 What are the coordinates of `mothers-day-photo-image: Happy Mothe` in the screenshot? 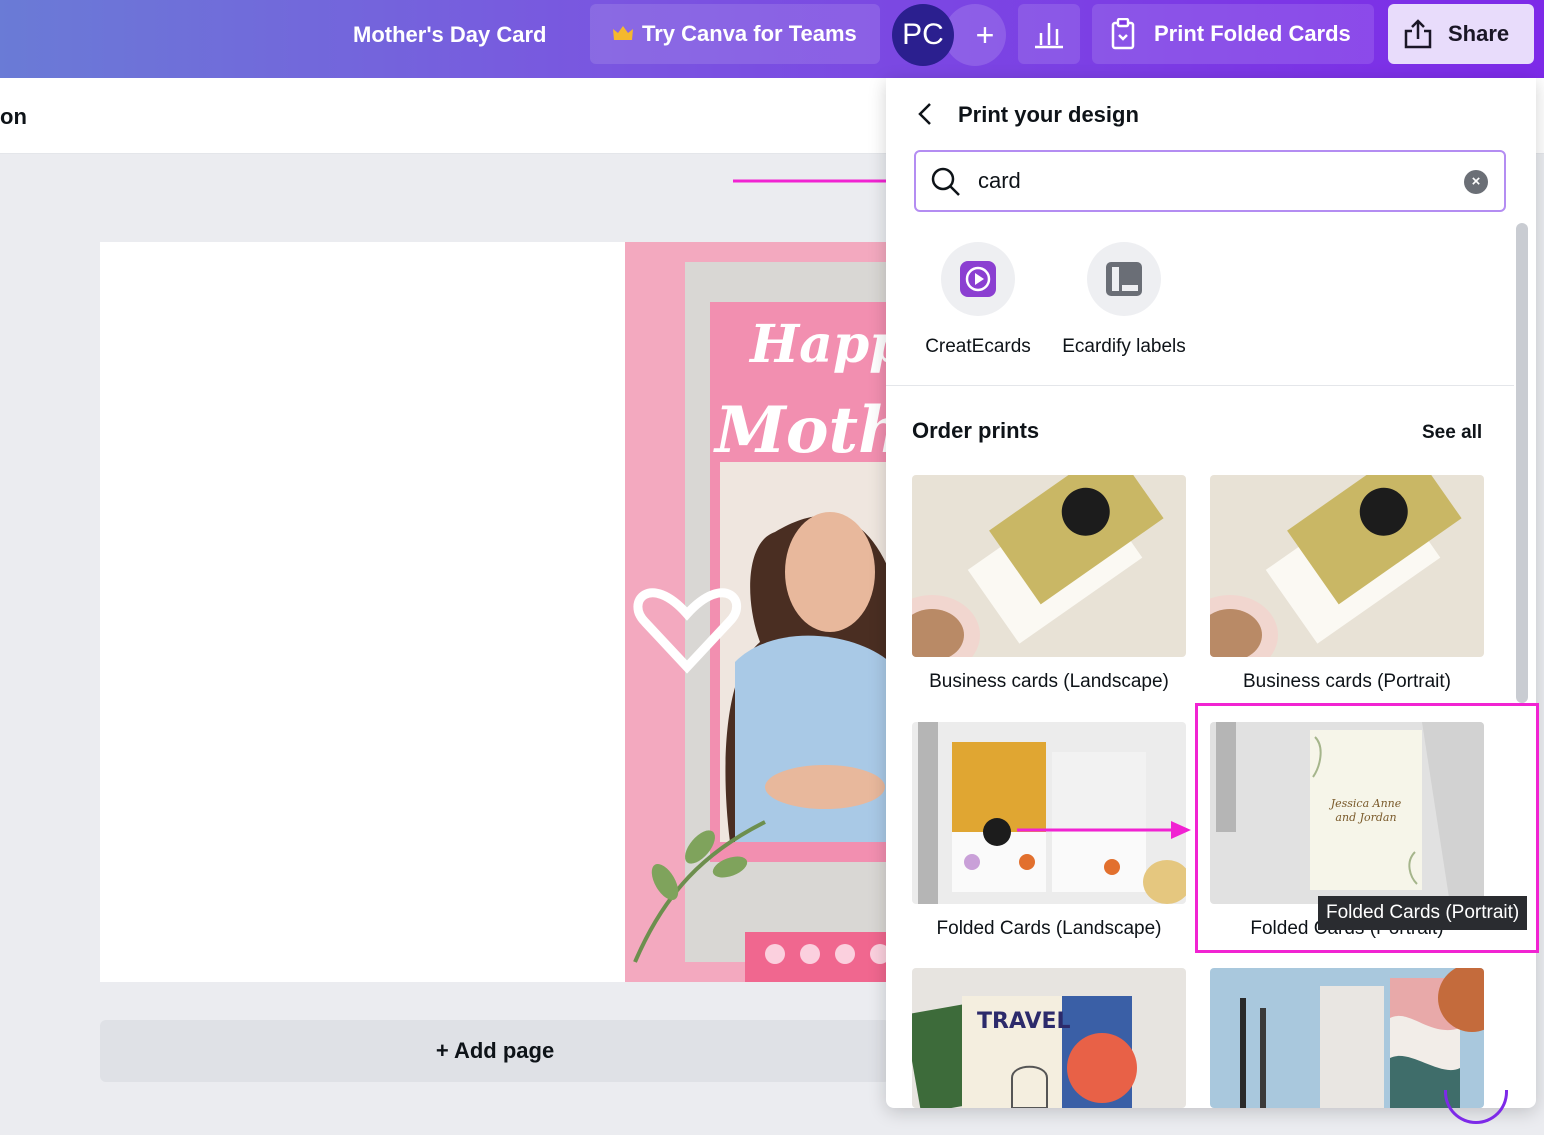 It's located at (757, 612).